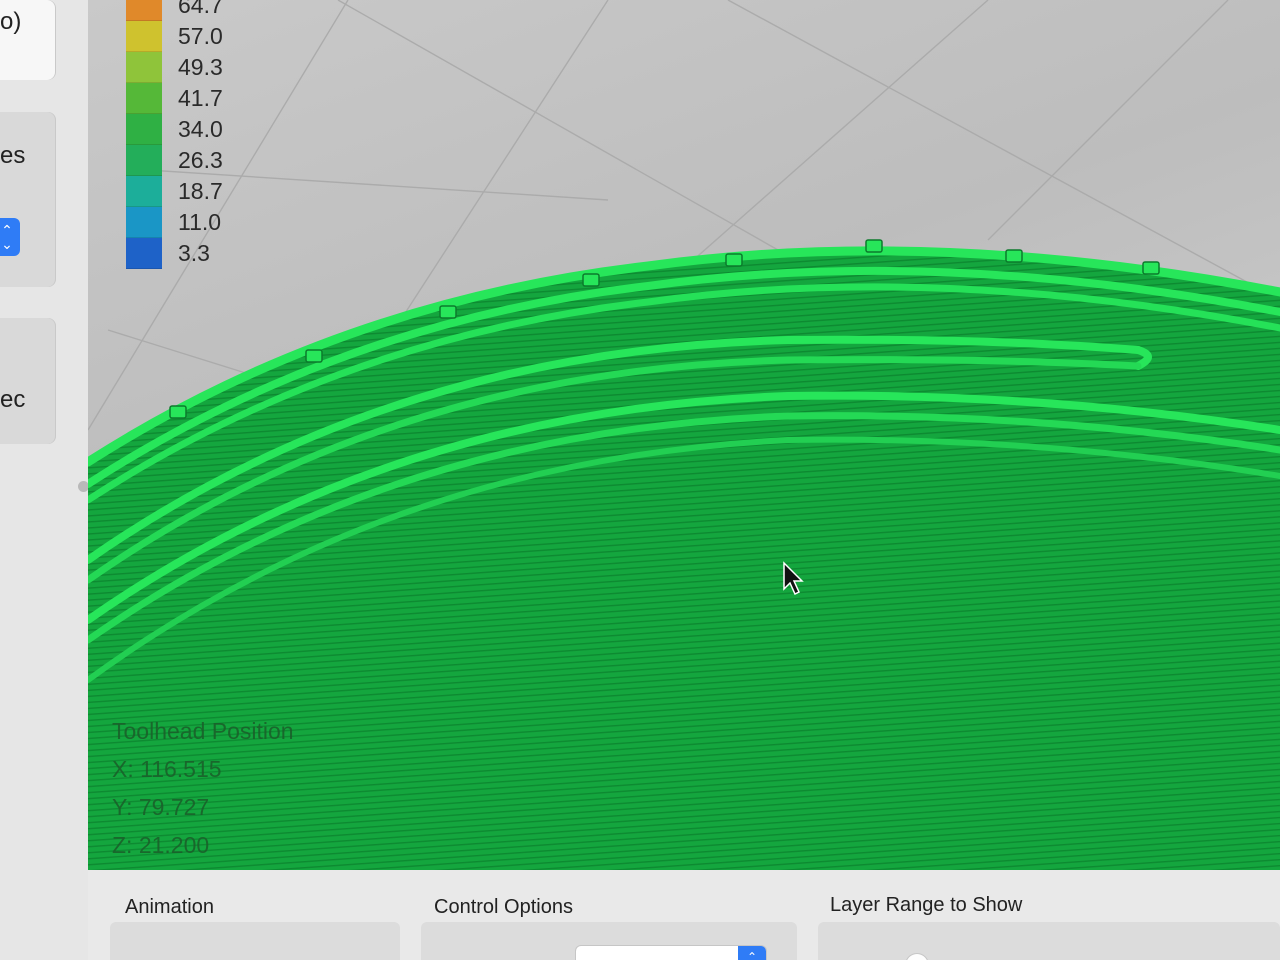 This screenshot has width=1280, height=960. Describe the element at coordinates (226, 191) in the screenshot. I see `legend-row: 18.7` at that location.